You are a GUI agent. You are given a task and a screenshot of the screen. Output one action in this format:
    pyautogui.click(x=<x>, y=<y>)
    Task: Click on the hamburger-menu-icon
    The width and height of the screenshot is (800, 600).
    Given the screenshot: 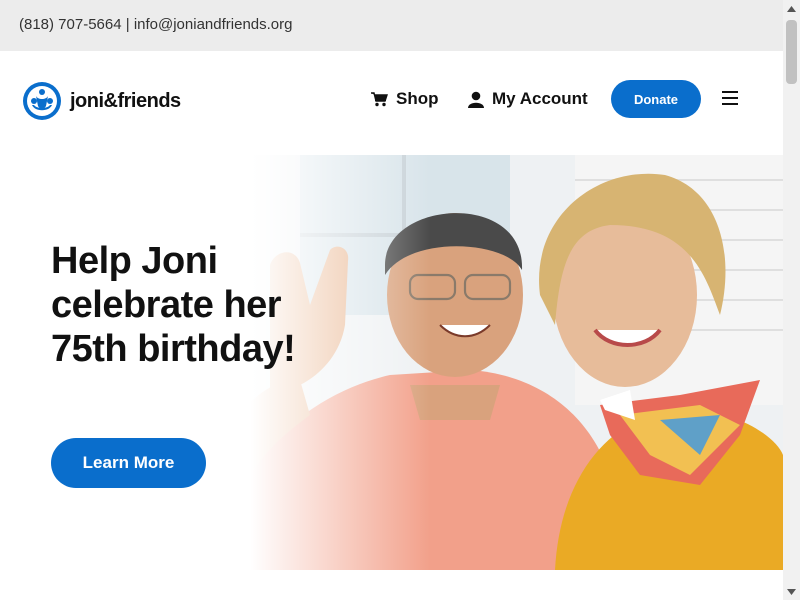 What is the action you would take?
    pyautogui.click(x=730, y=98)
    